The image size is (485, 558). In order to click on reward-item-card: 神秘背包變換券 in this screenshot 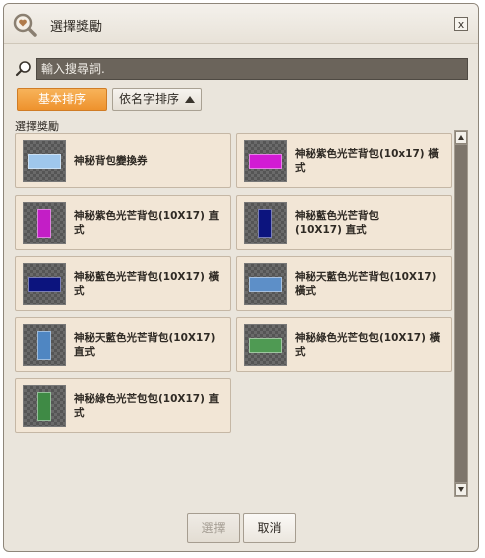, I will do `click(123, 160)`.